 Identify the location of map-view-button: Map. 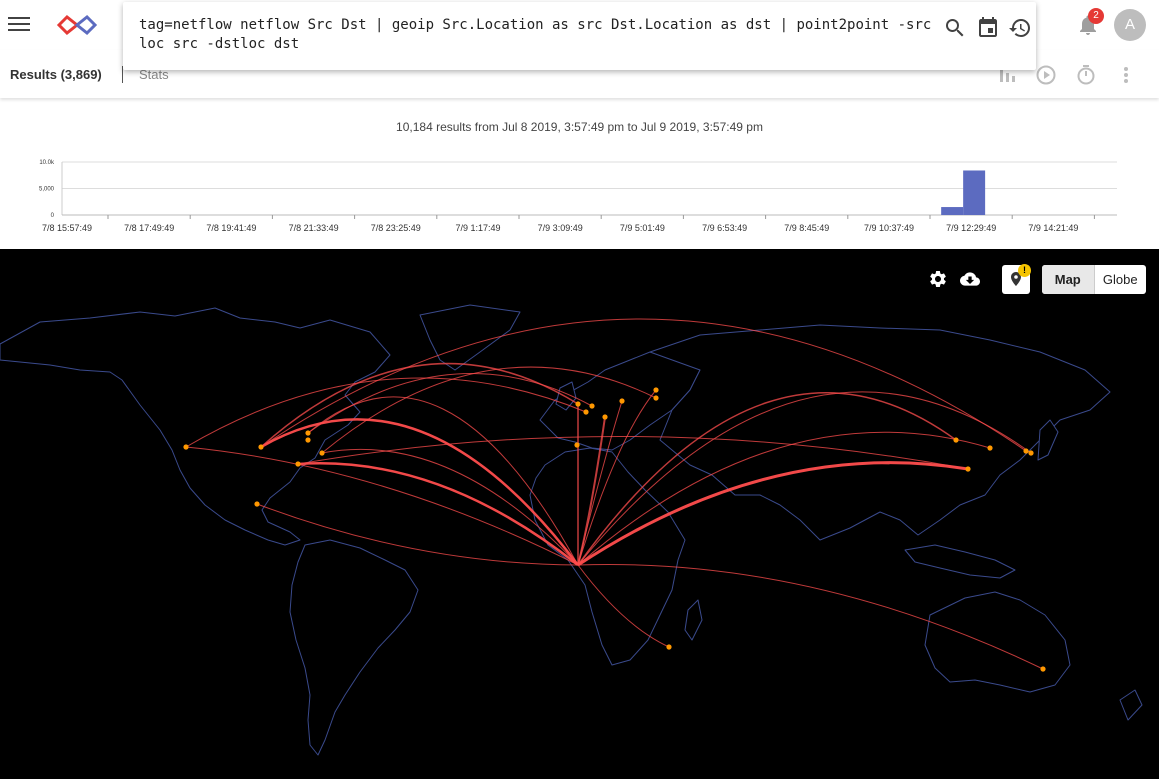
(1068, 279).